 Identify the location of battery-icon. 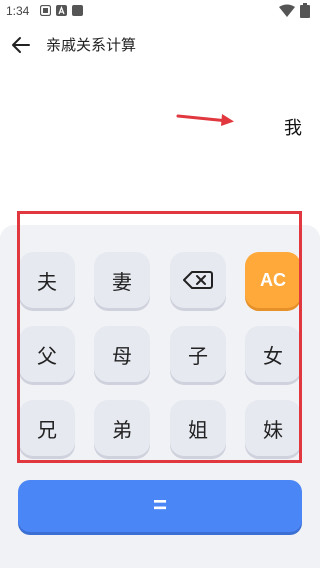
(305, 10).